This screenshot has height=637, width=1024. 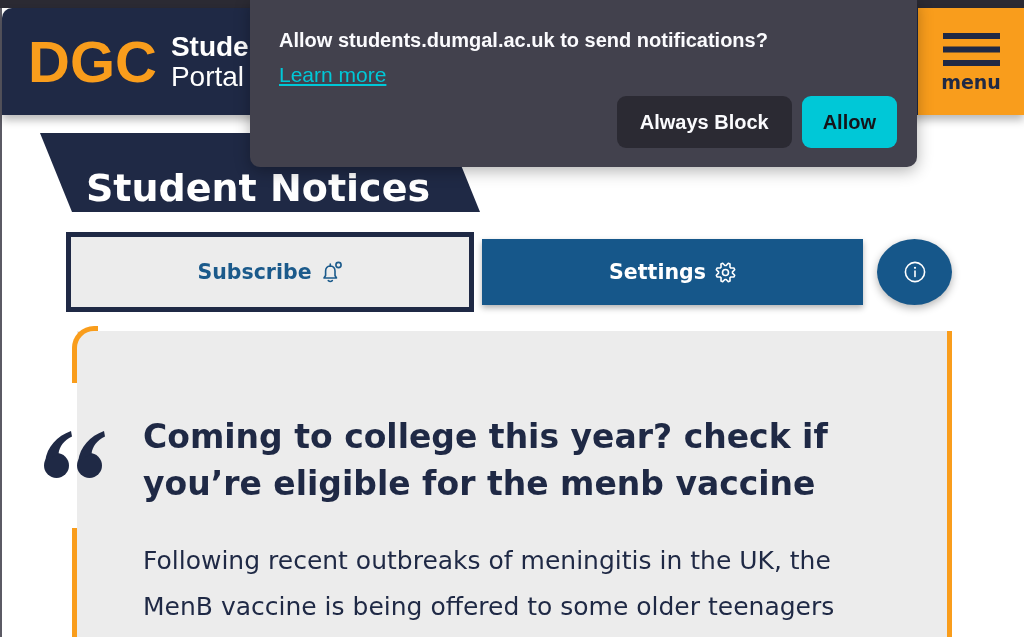 I want to click on menu-button: menu, so click(x=971, y=61).